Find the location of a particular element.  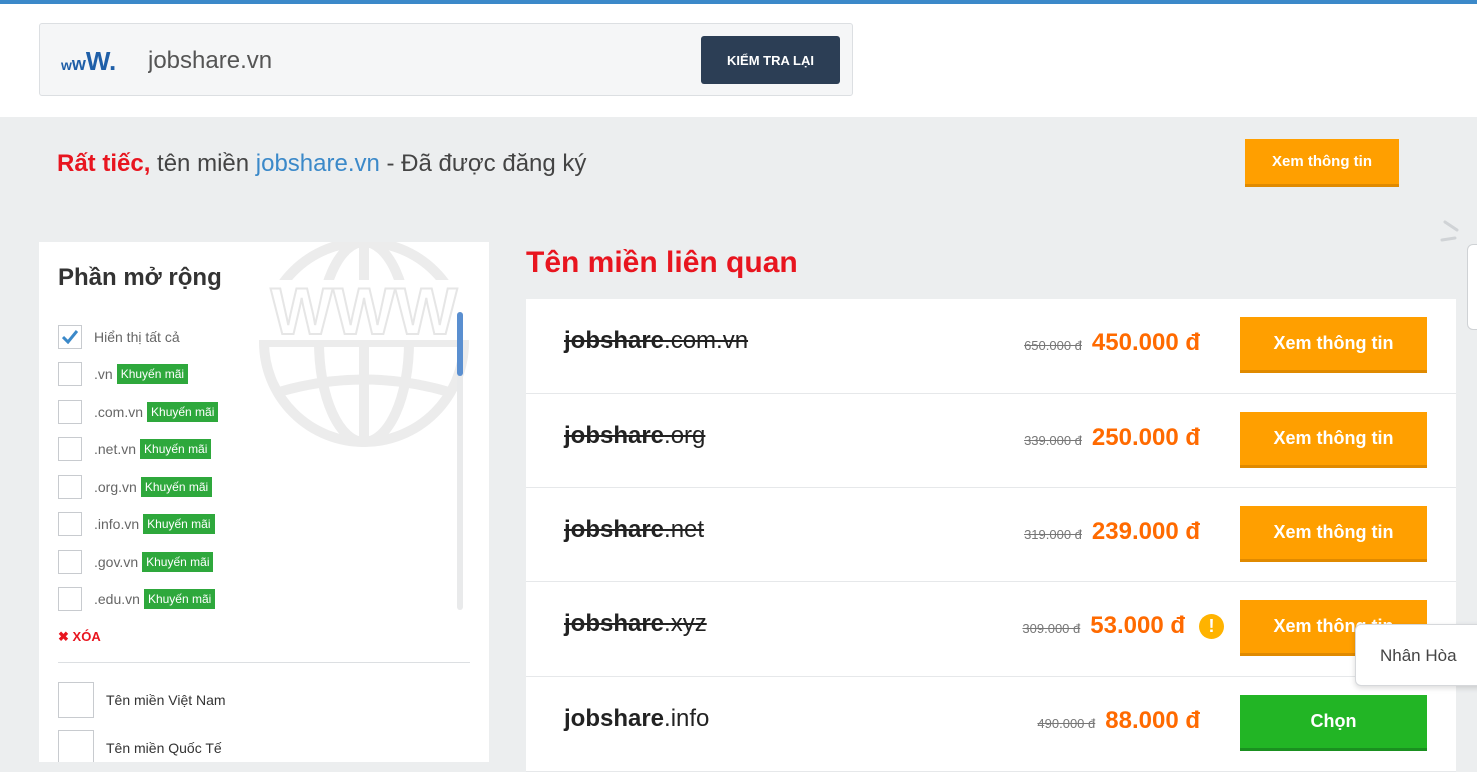

price-area: 490.000 đ 88.000 đ is located at coordinates (1118, 721).